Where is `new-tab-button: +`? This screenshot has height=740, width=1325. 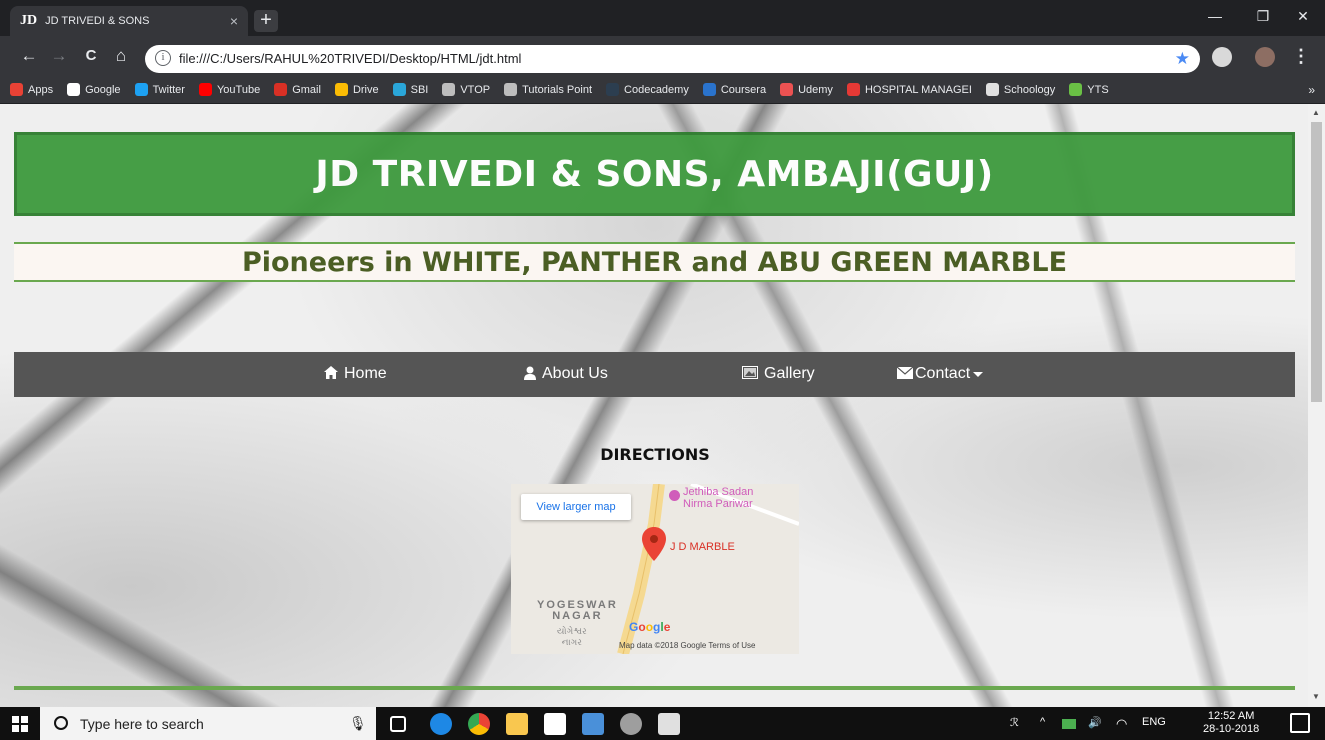
new-tab-button: + is located at coordinates (266, 21).